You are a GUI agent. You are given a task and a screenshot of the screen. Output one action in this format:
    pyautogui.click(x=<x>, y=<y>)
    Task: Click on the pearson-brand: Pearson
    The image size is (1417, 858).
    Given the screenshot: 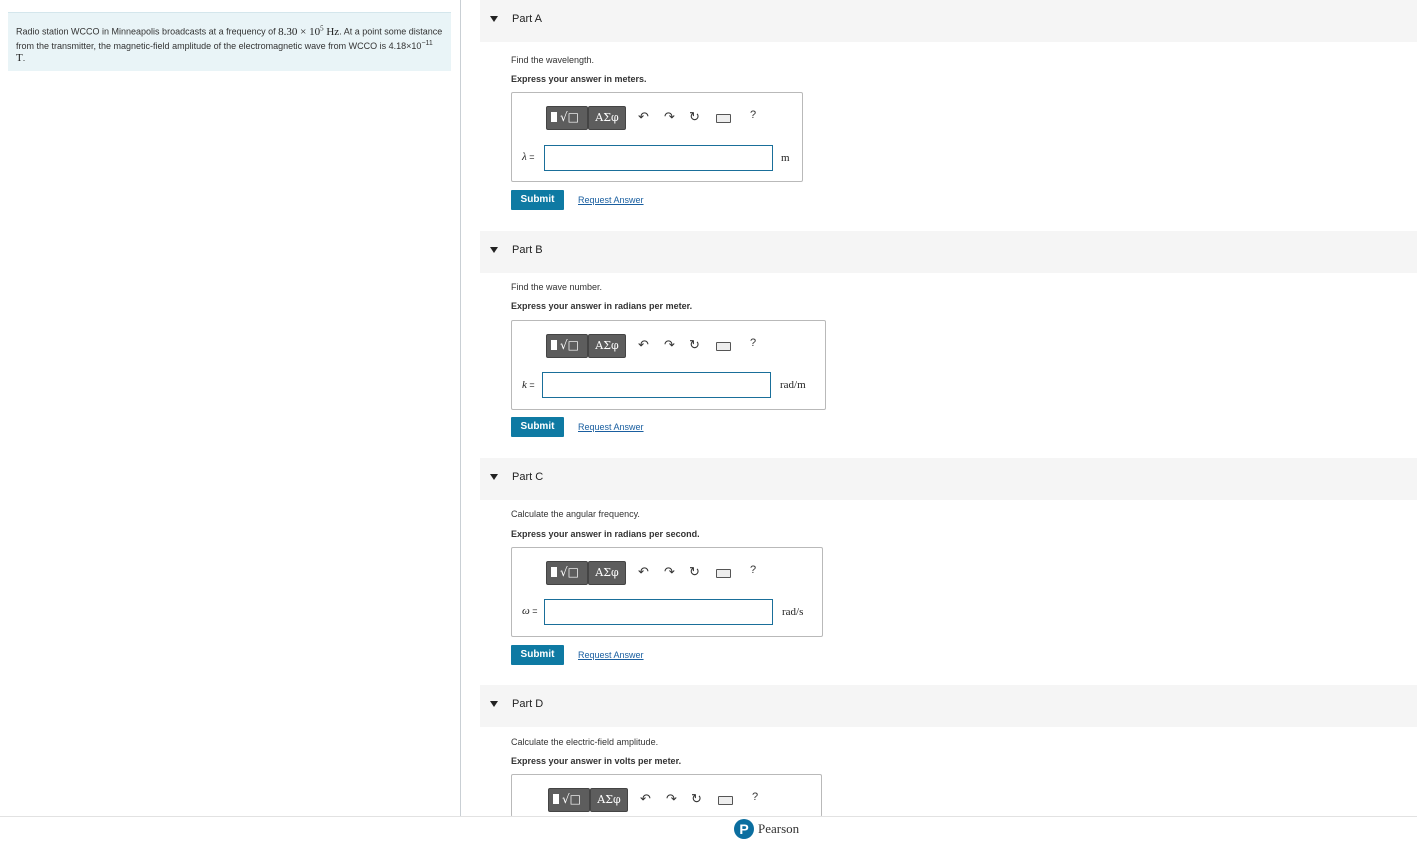 What is the action you would take?
    pyautogui.click(x=779, y=828)
    